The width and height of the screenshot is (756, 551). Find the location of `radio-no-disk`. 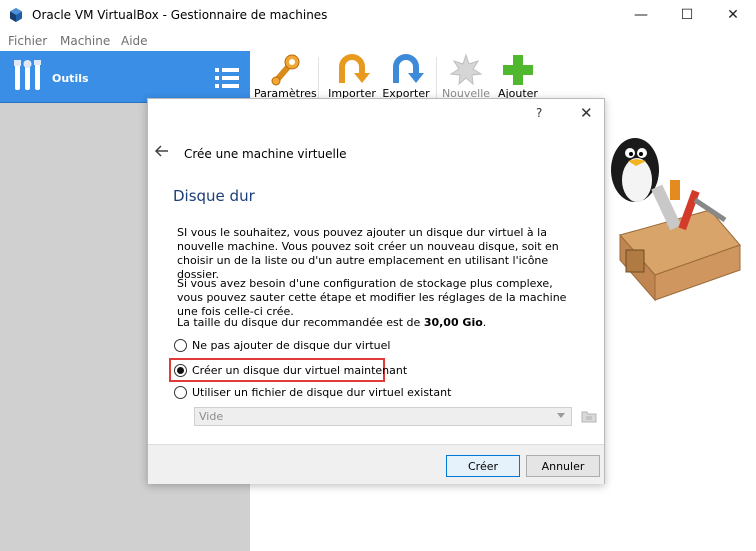

radio-no-disk is located at coordinates (180, 345).